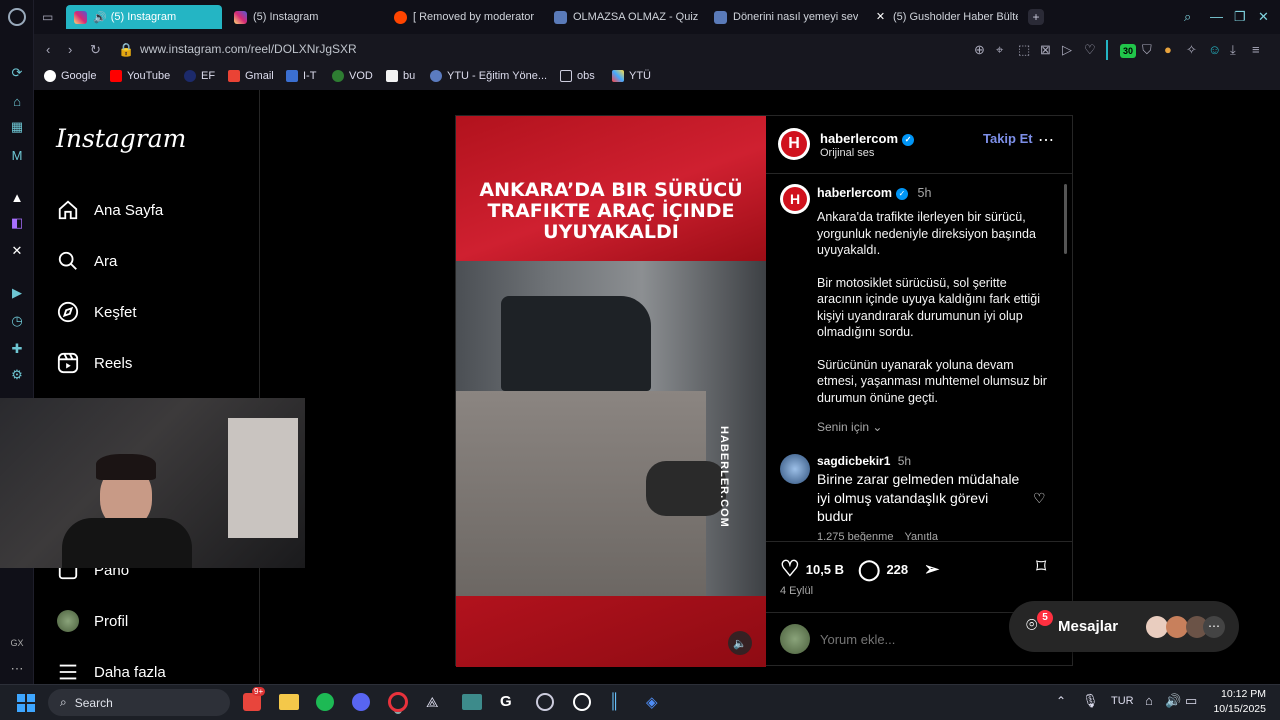 This screenshot has width=1280, height=720. I want to click on comment-user: sagdicbekir1, so click(853, 461).